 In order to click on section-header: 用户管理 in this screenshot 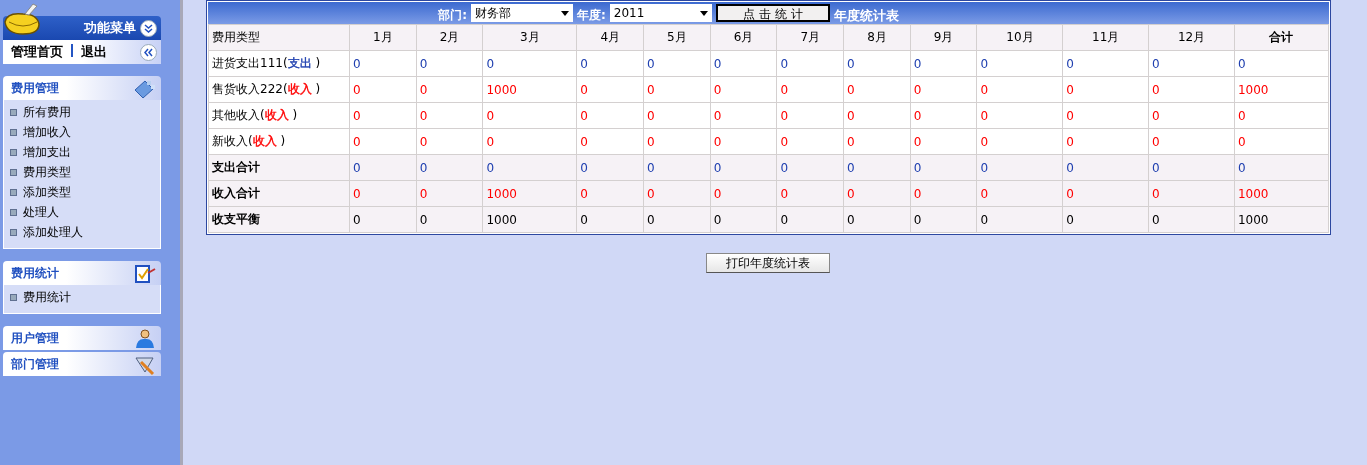, I will do `click(82, 338)`.